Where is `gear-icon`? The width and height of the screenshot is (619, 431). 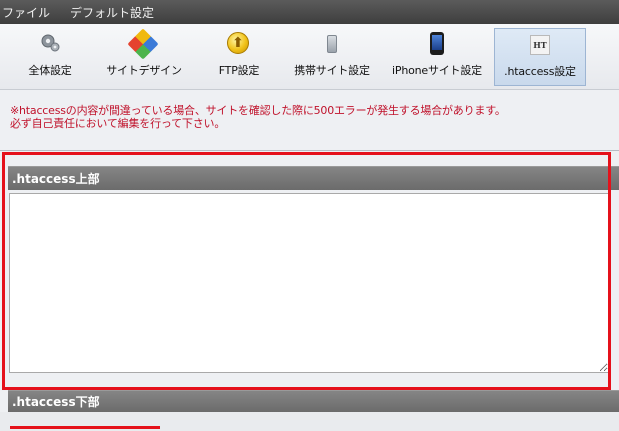 gear-icon is located at coordinates (50, 44).